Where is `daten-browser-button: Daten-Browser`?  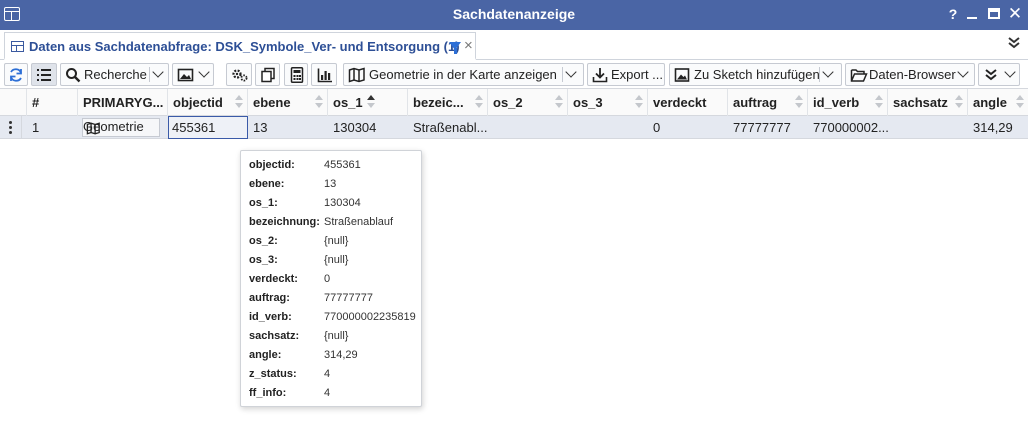
daten-browser-button: Daten-Browser is located at coordinates (910, 74).